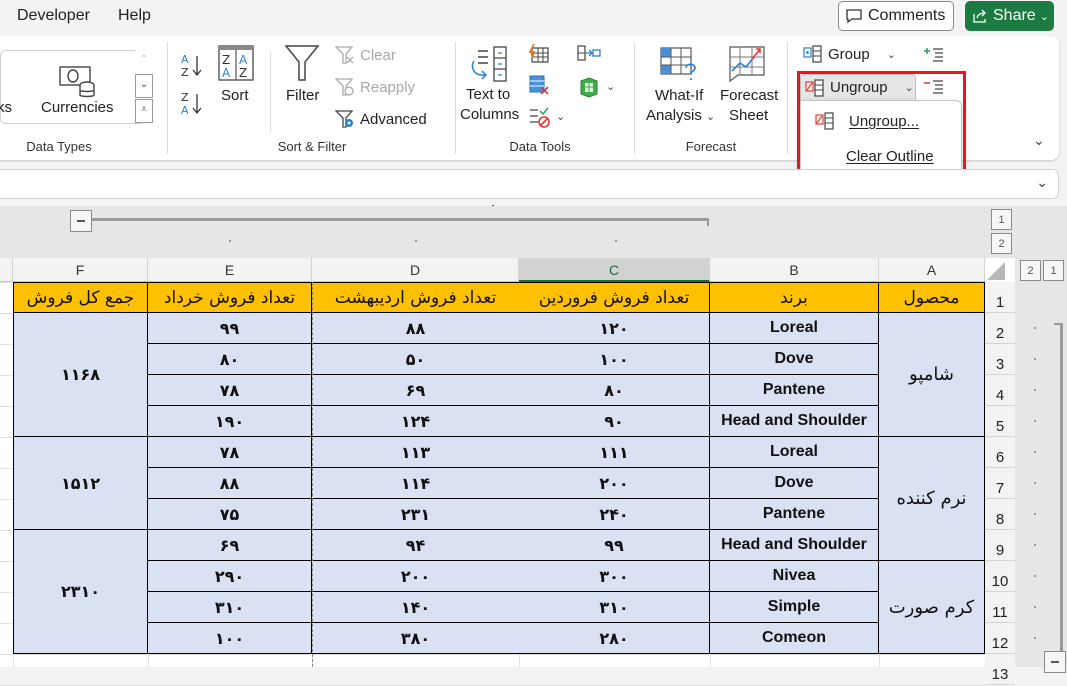  I want to click on row-header: 8, so click(1000, 514).